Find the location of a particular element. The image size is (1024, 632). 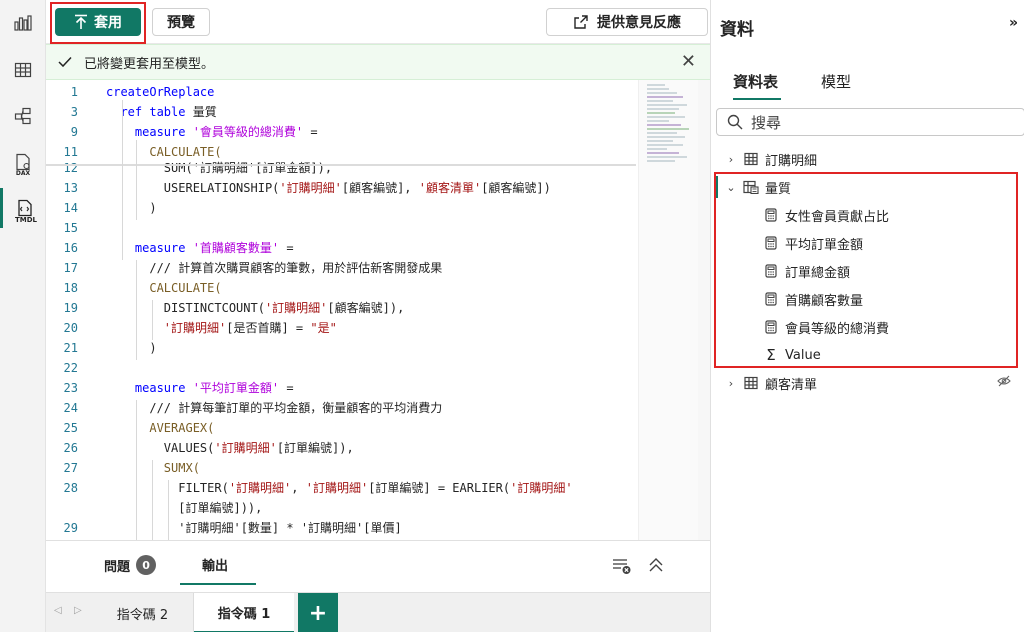

line-number: 19 is located at coordinates (70, 308).